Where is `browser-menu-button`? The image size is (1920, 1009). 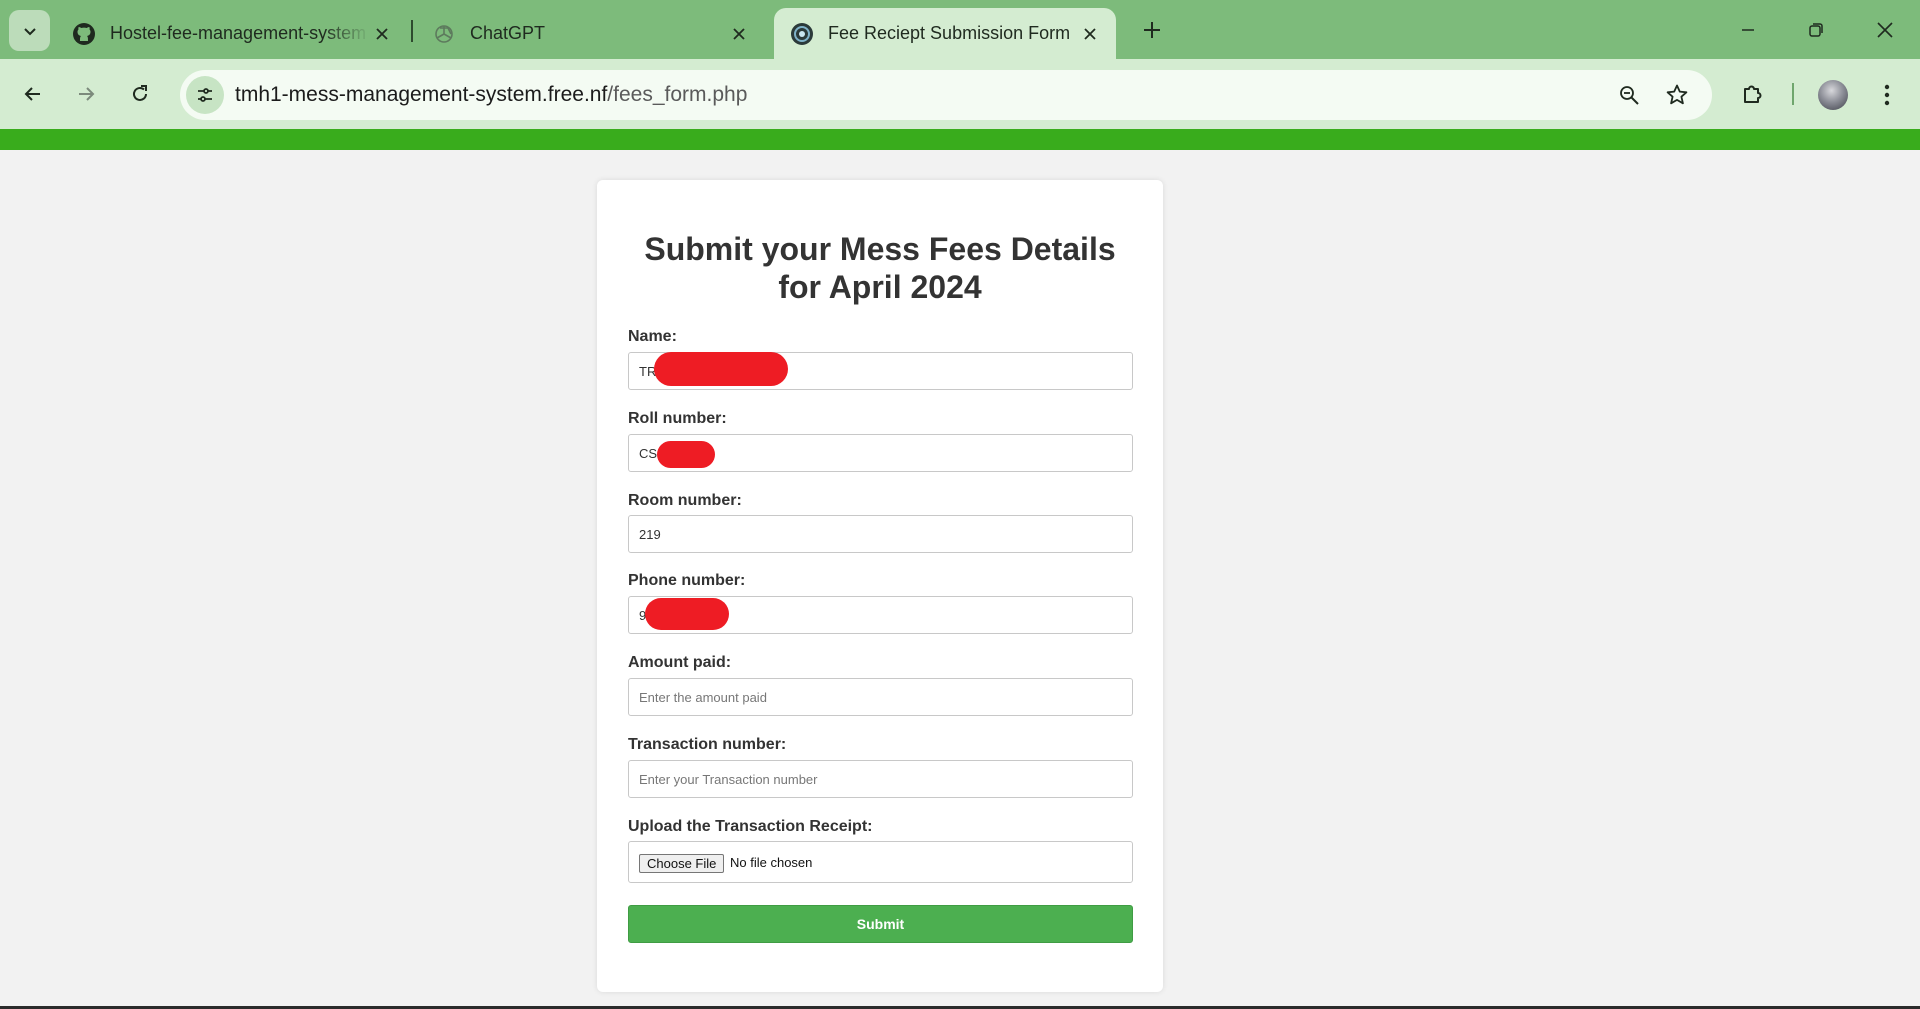 browser-menu-button is located at coordinates (1887, 95).